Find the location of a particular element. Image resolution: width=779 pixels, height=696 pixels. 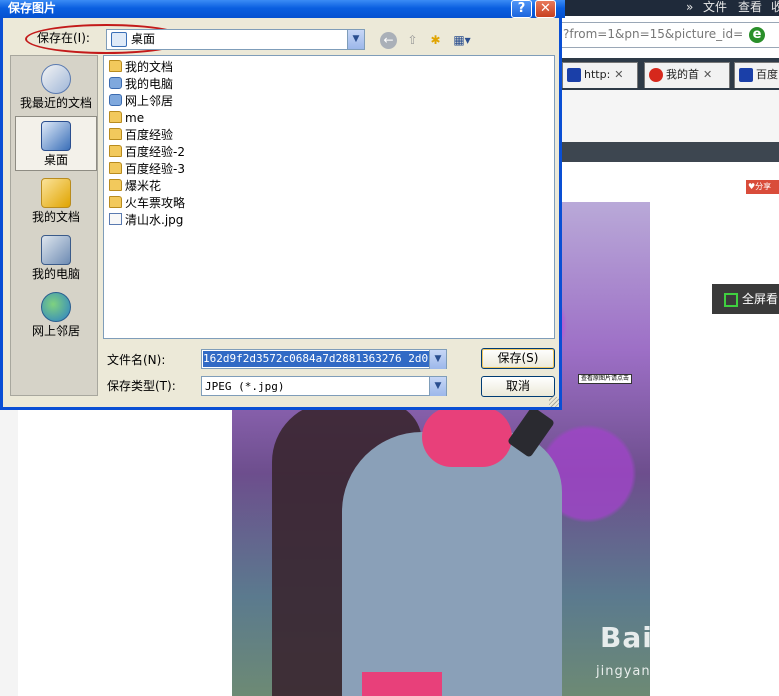

places-bar: 我最近的文档 桌面 我的文档 我的电脑 网上邻居 is located at coordinates (54, 225).